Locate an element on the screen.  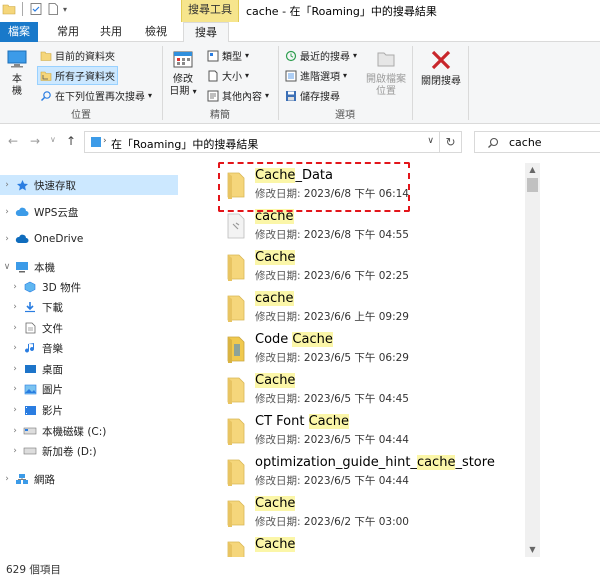
properties-icon is located at coordinates (36, 9).